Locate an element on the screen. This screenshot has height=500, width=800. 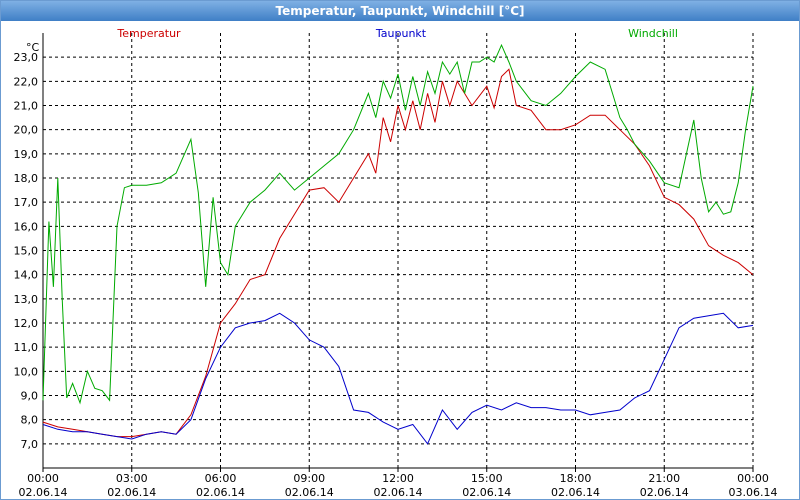
y-tick-label: 21,0 is located at coordinates (26, 106).